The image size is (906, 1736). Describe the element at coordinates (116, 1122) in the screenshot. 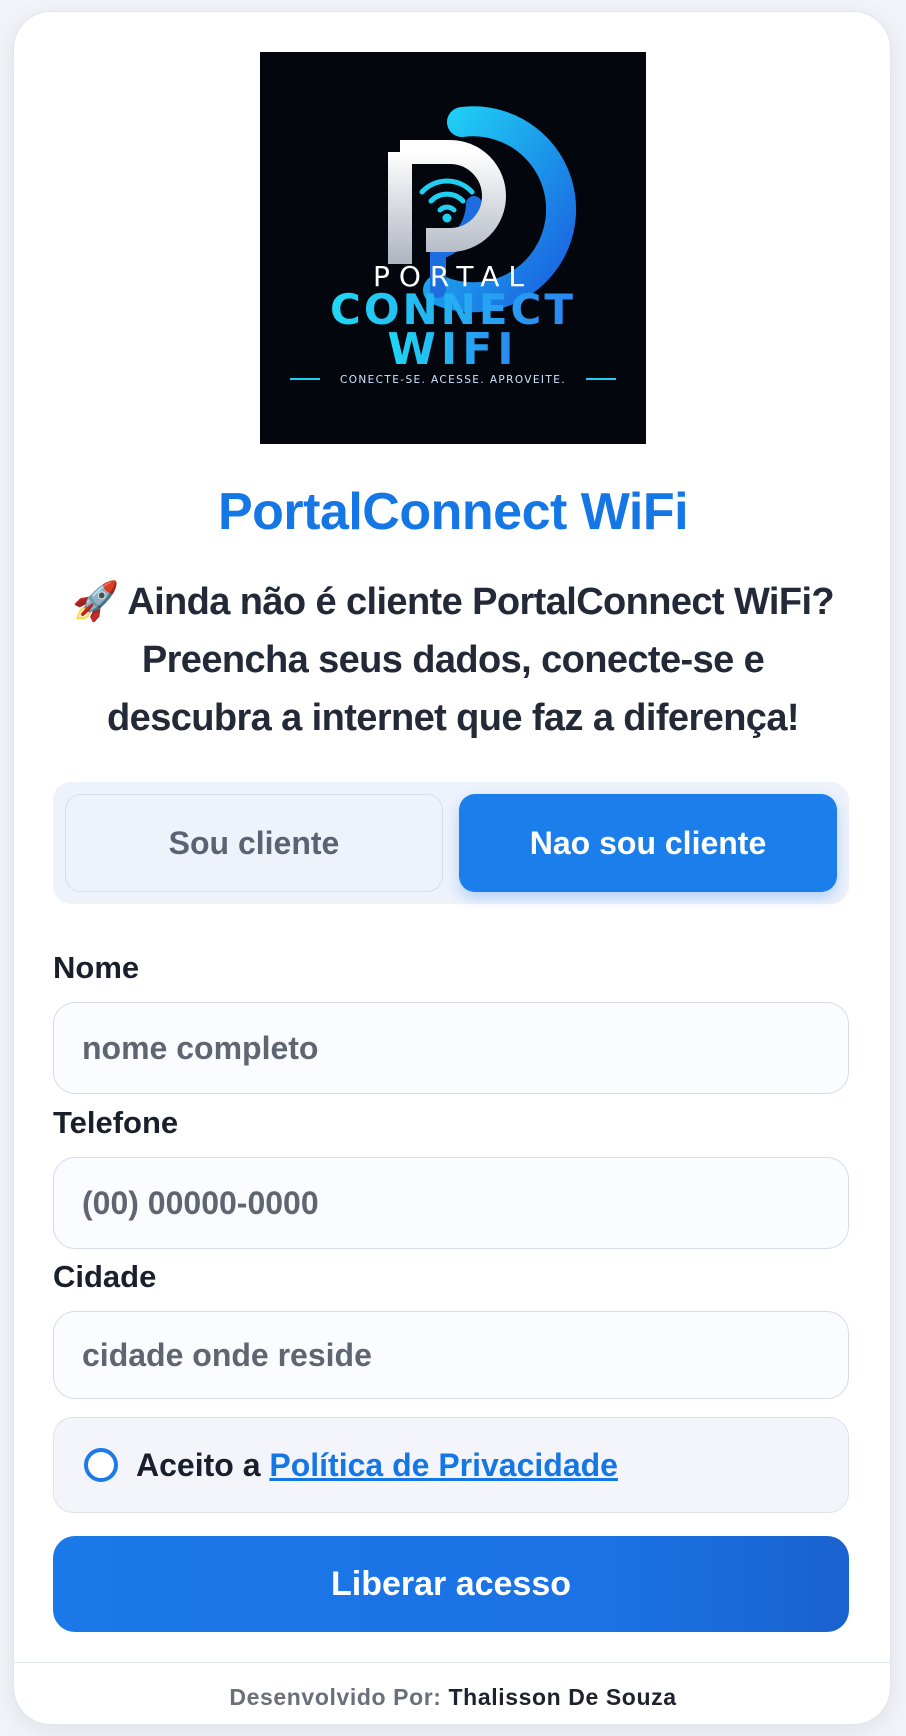

I see `phone-label: Telefone` at that location.